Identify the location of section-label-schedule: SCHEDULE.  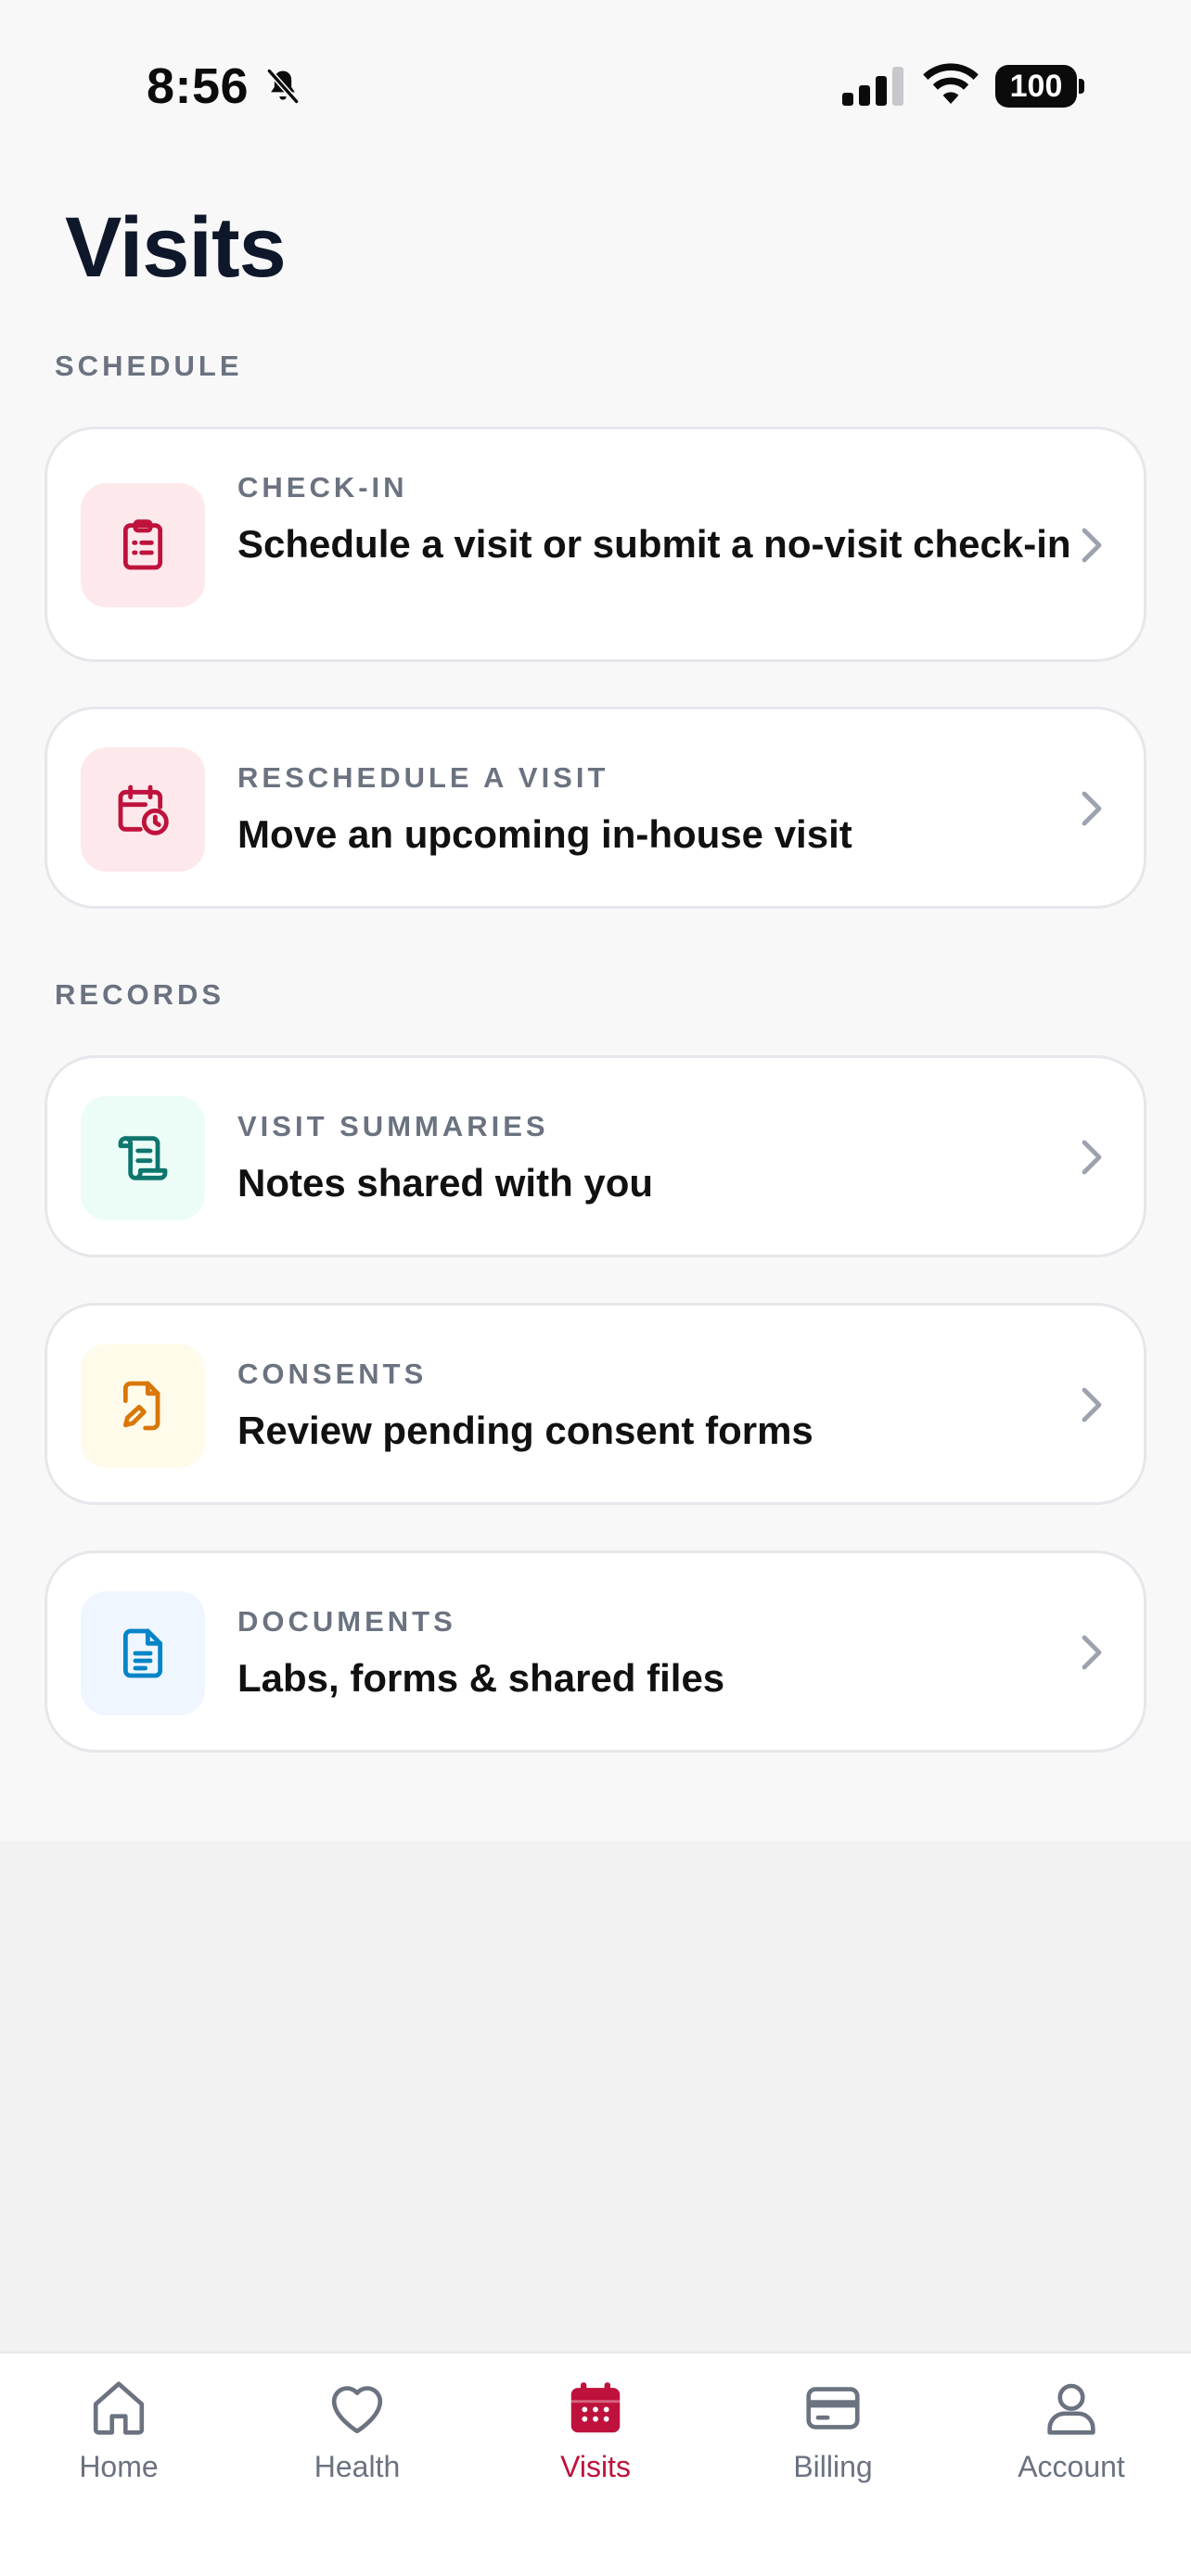
(149, 366).